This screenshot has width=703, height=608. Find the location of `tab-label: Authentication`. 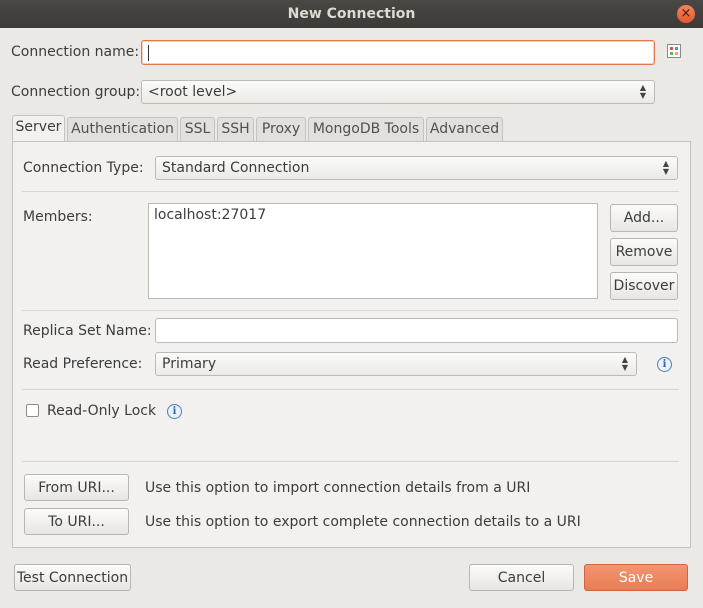

tab-label: Authentication is located at coordinates (122, 129).